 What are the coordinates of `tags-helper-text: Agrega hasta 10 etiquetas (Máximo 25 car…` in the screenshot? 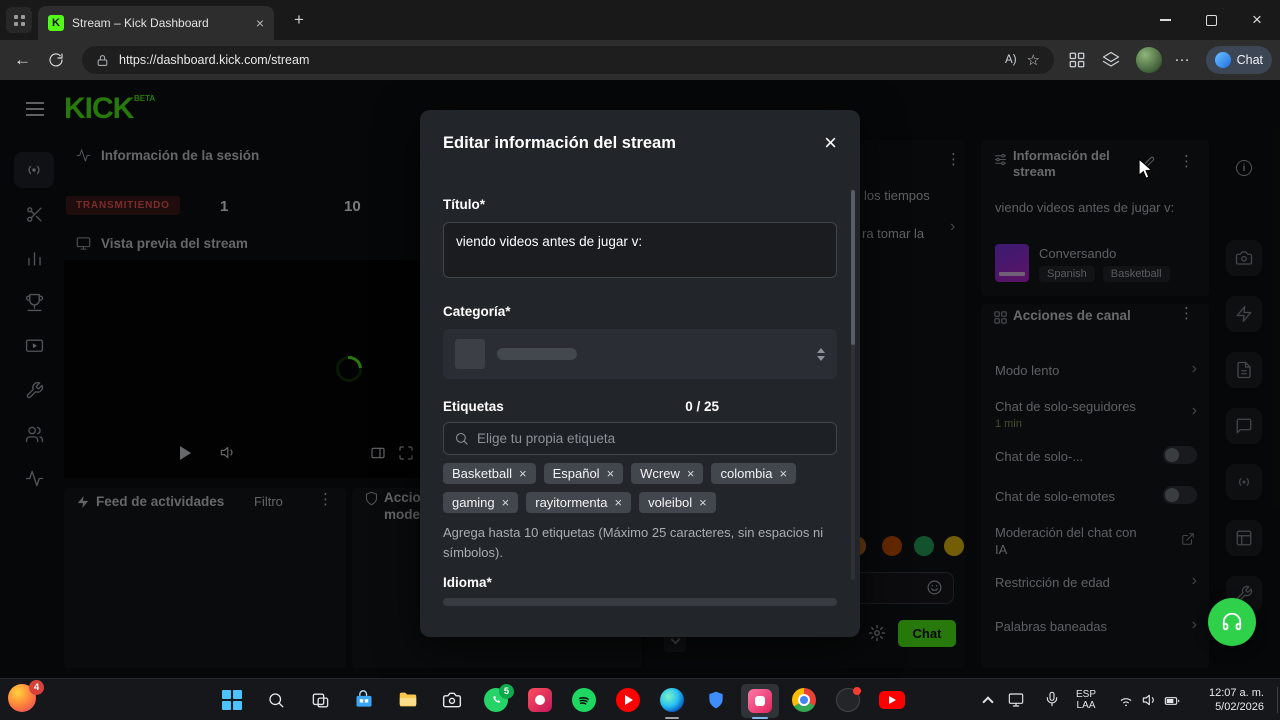 It's located at (633, 542).